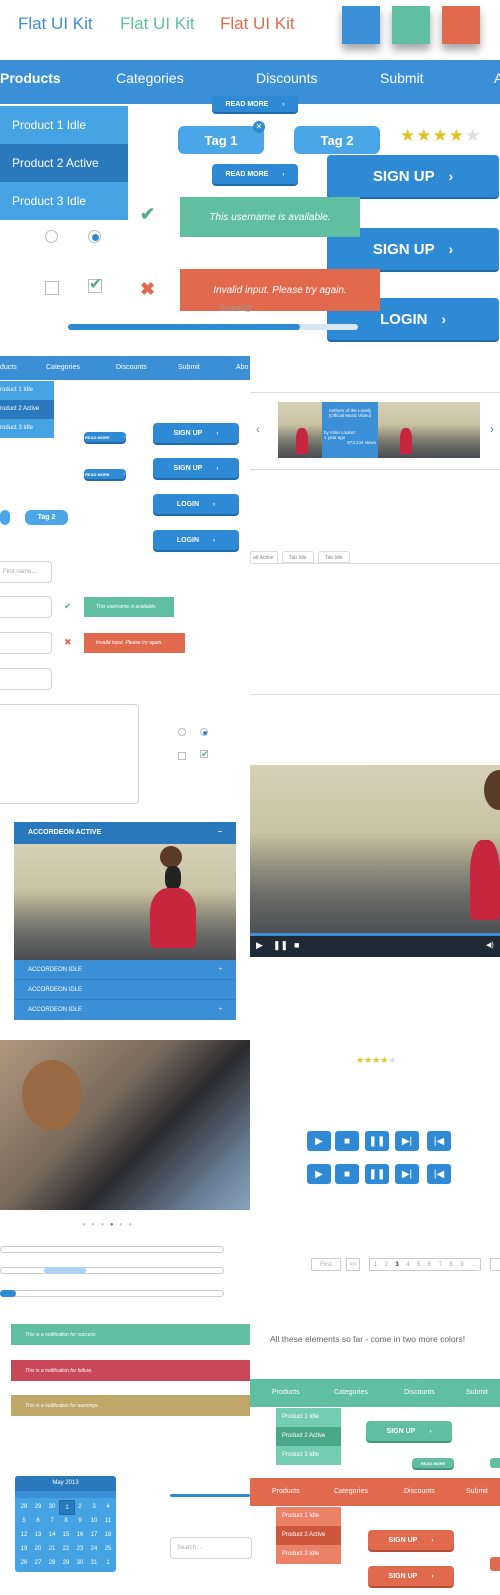 The width and height of the screenshot is (500, 1595). I want to click on slider-dots: ● ● ● ● ● ●, so click(108, 1225).